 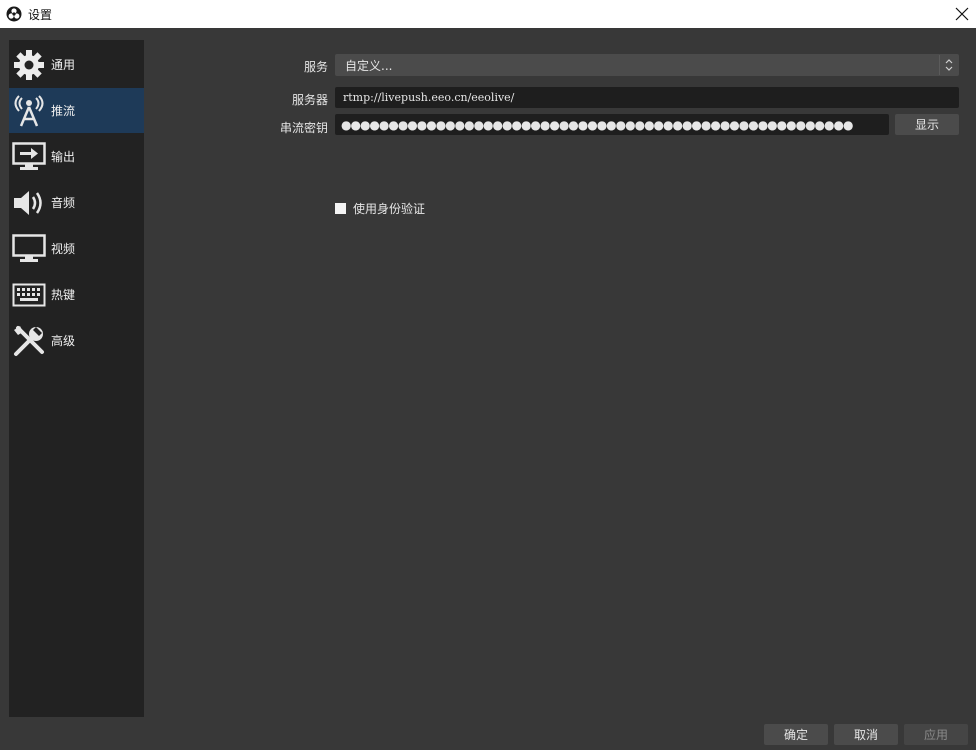 What do you see at coordinates (927, 124) in the screenshot?
I see `show-key-button: 显示` at bounding box center [927, 124].